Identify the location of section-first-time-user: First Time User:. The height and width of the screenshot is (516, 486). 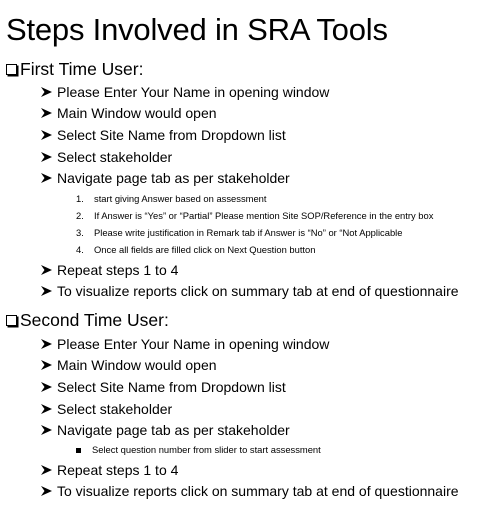
(74, 69).